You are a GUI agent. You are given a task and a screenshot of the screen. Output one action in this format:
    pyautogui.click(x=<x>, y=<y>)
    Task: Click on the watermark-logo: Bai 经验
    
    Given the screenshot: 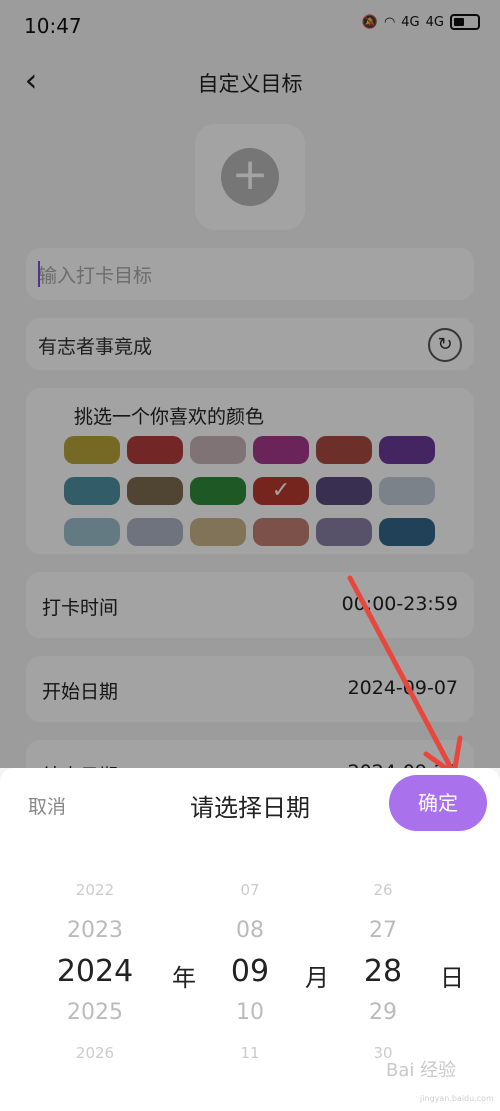 What is the action you would take?
    pyautogui.click(x=421, y=1069)
    